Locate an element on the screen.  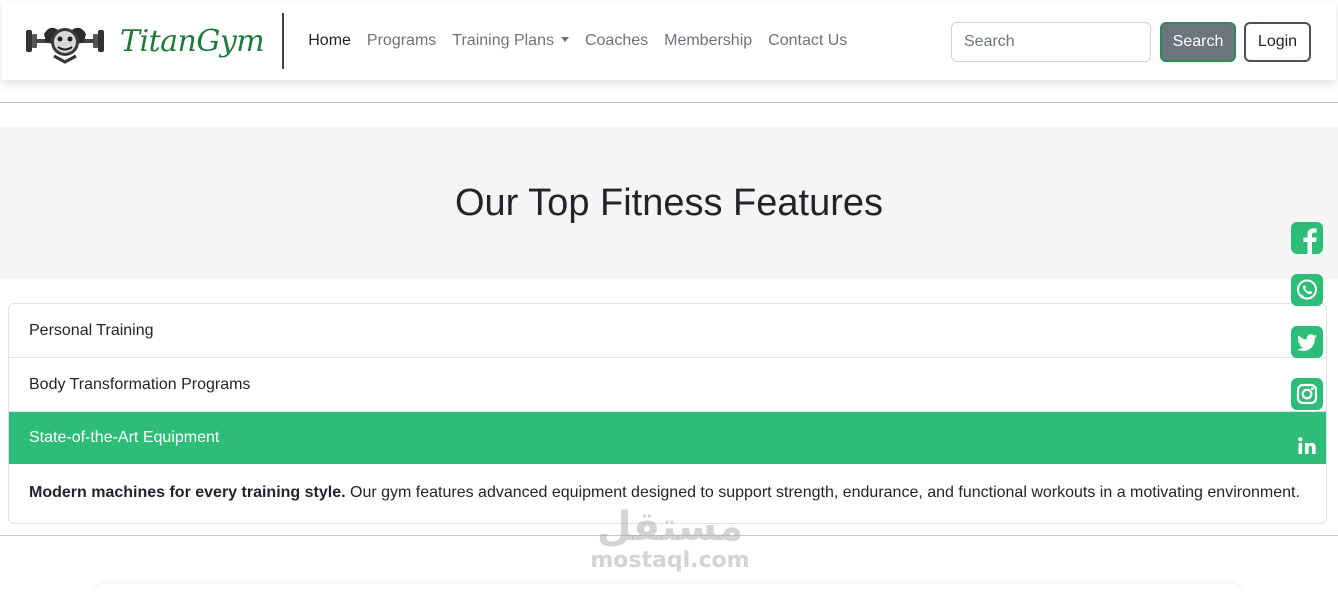
accordion-title: State-of-the-Art Equipment is located at coordinates (124, 437).